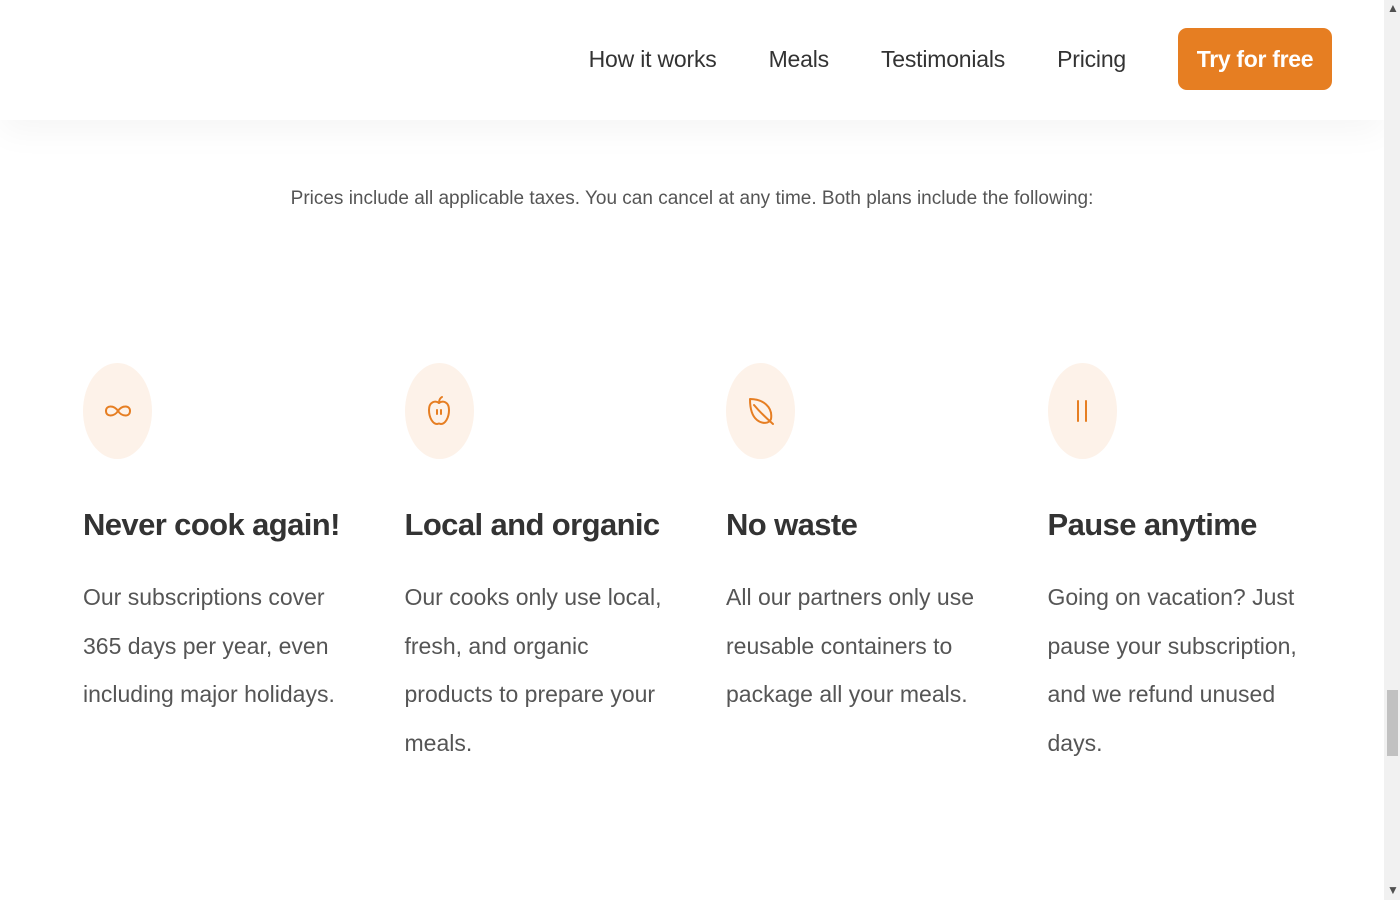 This screenshot has height=900, width=1400. I want to click on infinity-icon, so click(117, 411).